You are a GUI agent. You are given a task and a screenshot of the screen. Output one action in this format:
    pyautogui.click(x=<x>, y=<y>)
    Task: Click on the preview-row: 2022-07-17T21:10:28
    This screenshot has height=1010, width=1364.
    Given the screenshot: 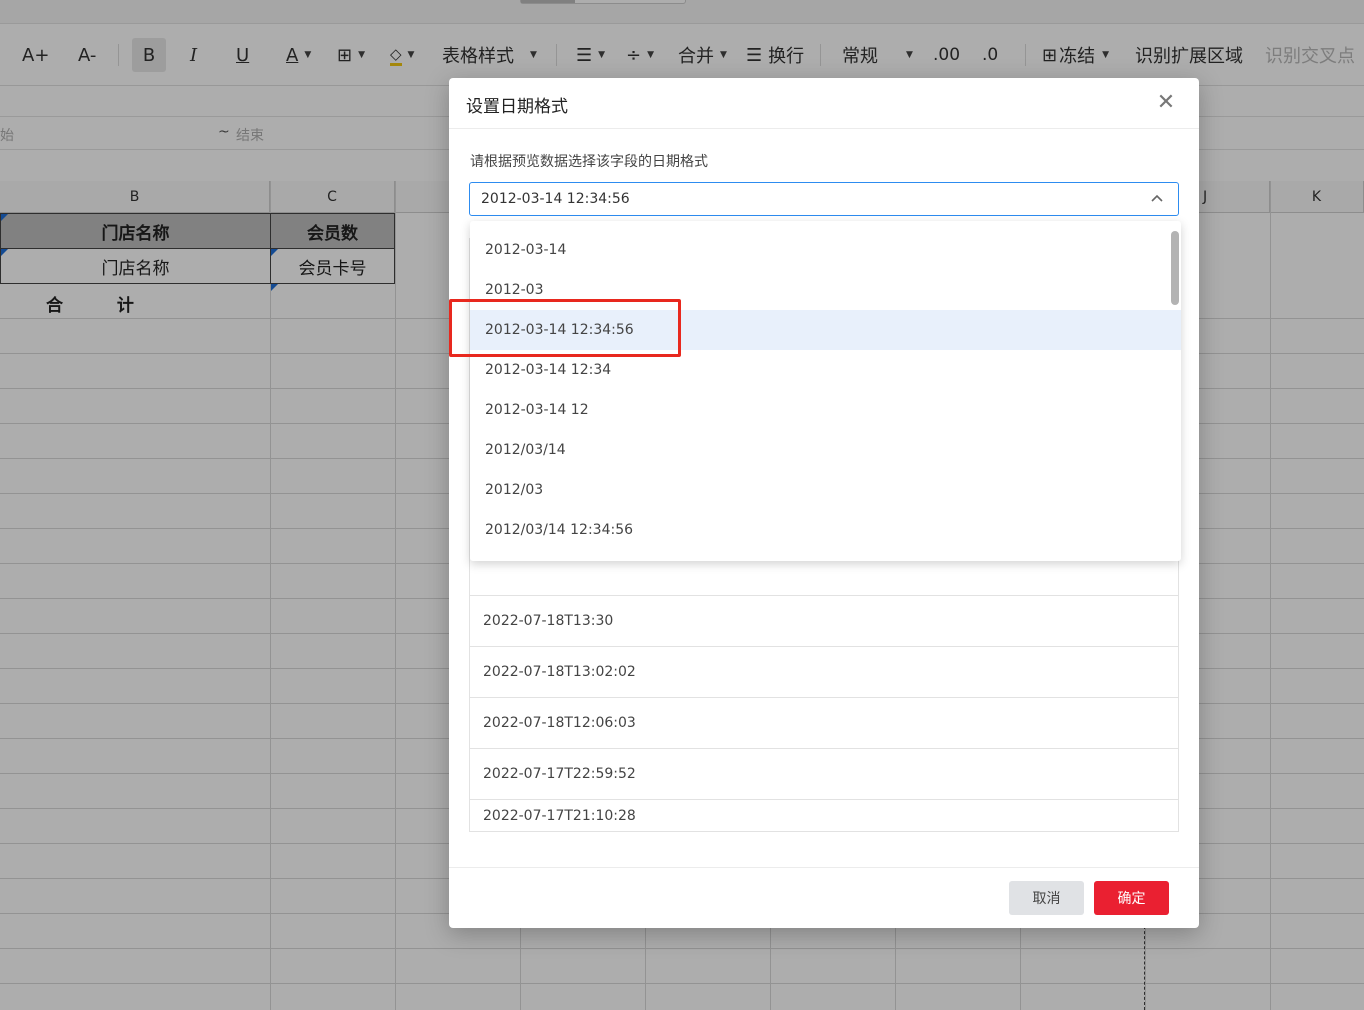 What is the action you would take?
    pyautogui.click(x=824, y=816)
    